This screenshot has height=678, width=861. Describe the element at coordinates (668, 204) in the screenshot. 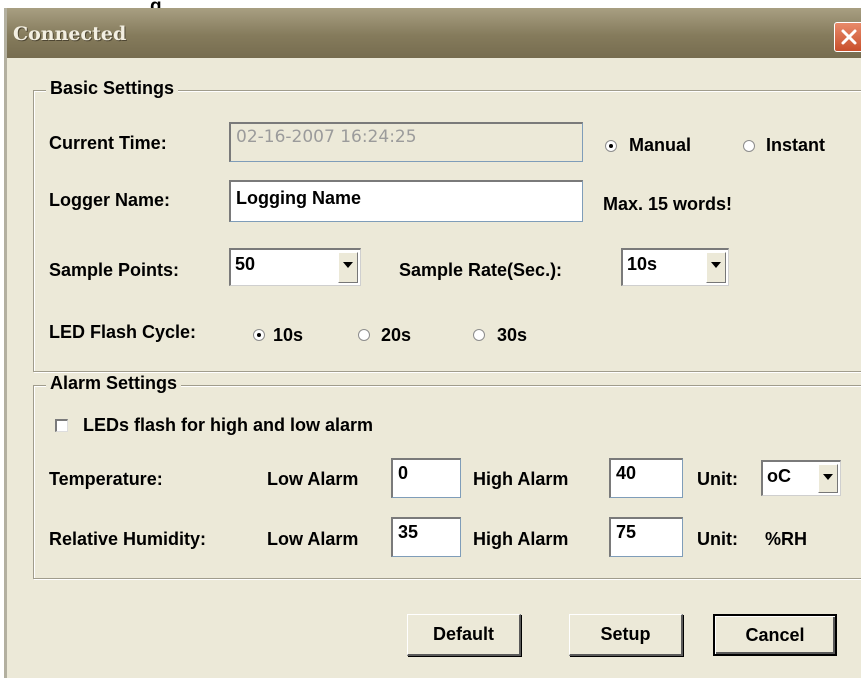

I see `logger-name-hint: Max. 15 words!` at that location.